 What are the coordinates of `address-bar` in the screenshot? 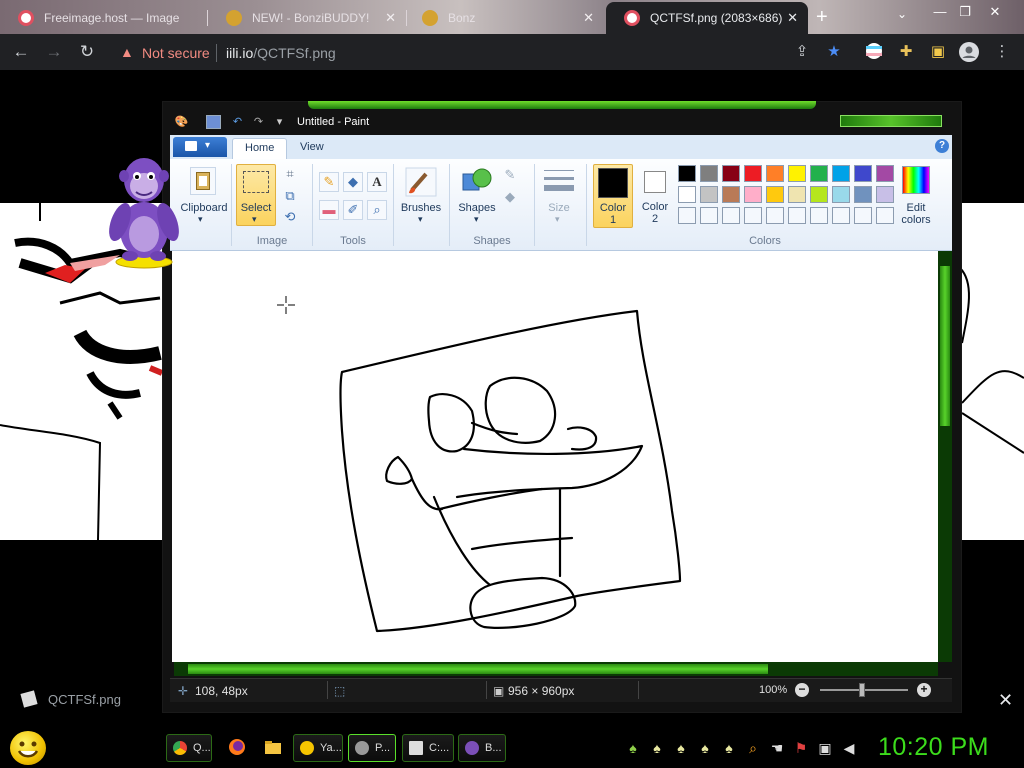 It's located at (480, 53).